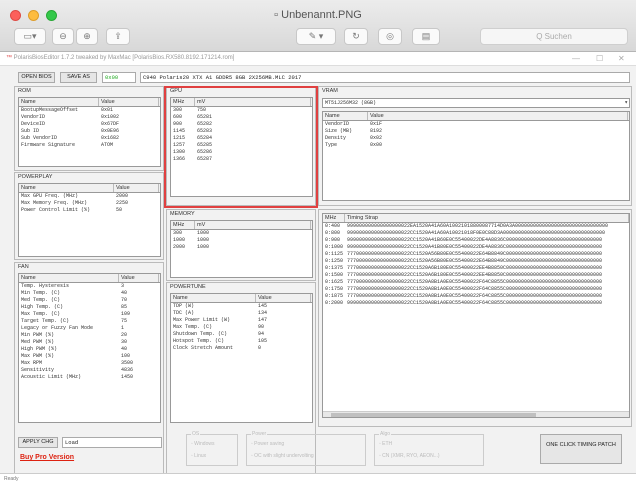 The image size is (636, 484). Describe the element at coordinates (39, 138) in the screenshot. I see `cell-name: Sub VendorID` at that location.